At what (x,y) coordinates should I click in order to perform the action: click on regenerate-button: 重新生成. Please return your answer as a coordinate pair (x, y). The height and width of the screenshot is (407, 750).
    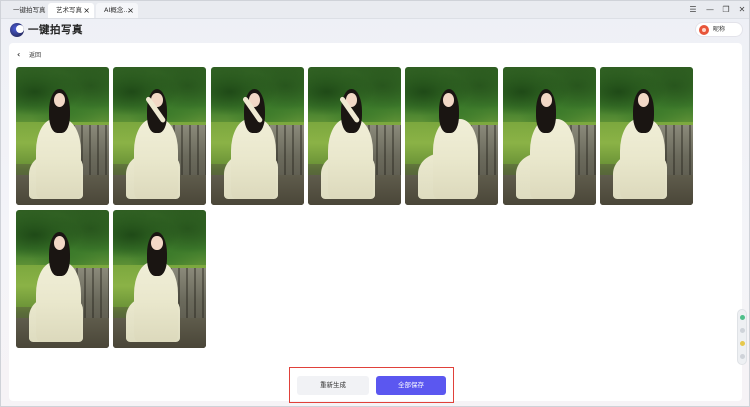
    Looking at the image, I should click on (333, 385).